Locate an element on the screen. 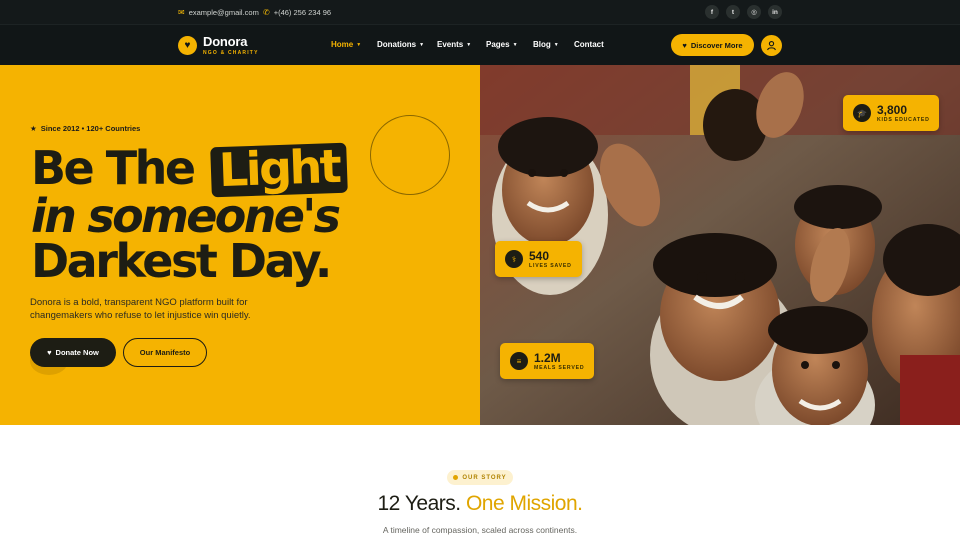 The height and width of the screenshot is (540, 960). stat-meals-served: ≡ 1.2M MEALS SERVED is located at coordinates (547, 361).